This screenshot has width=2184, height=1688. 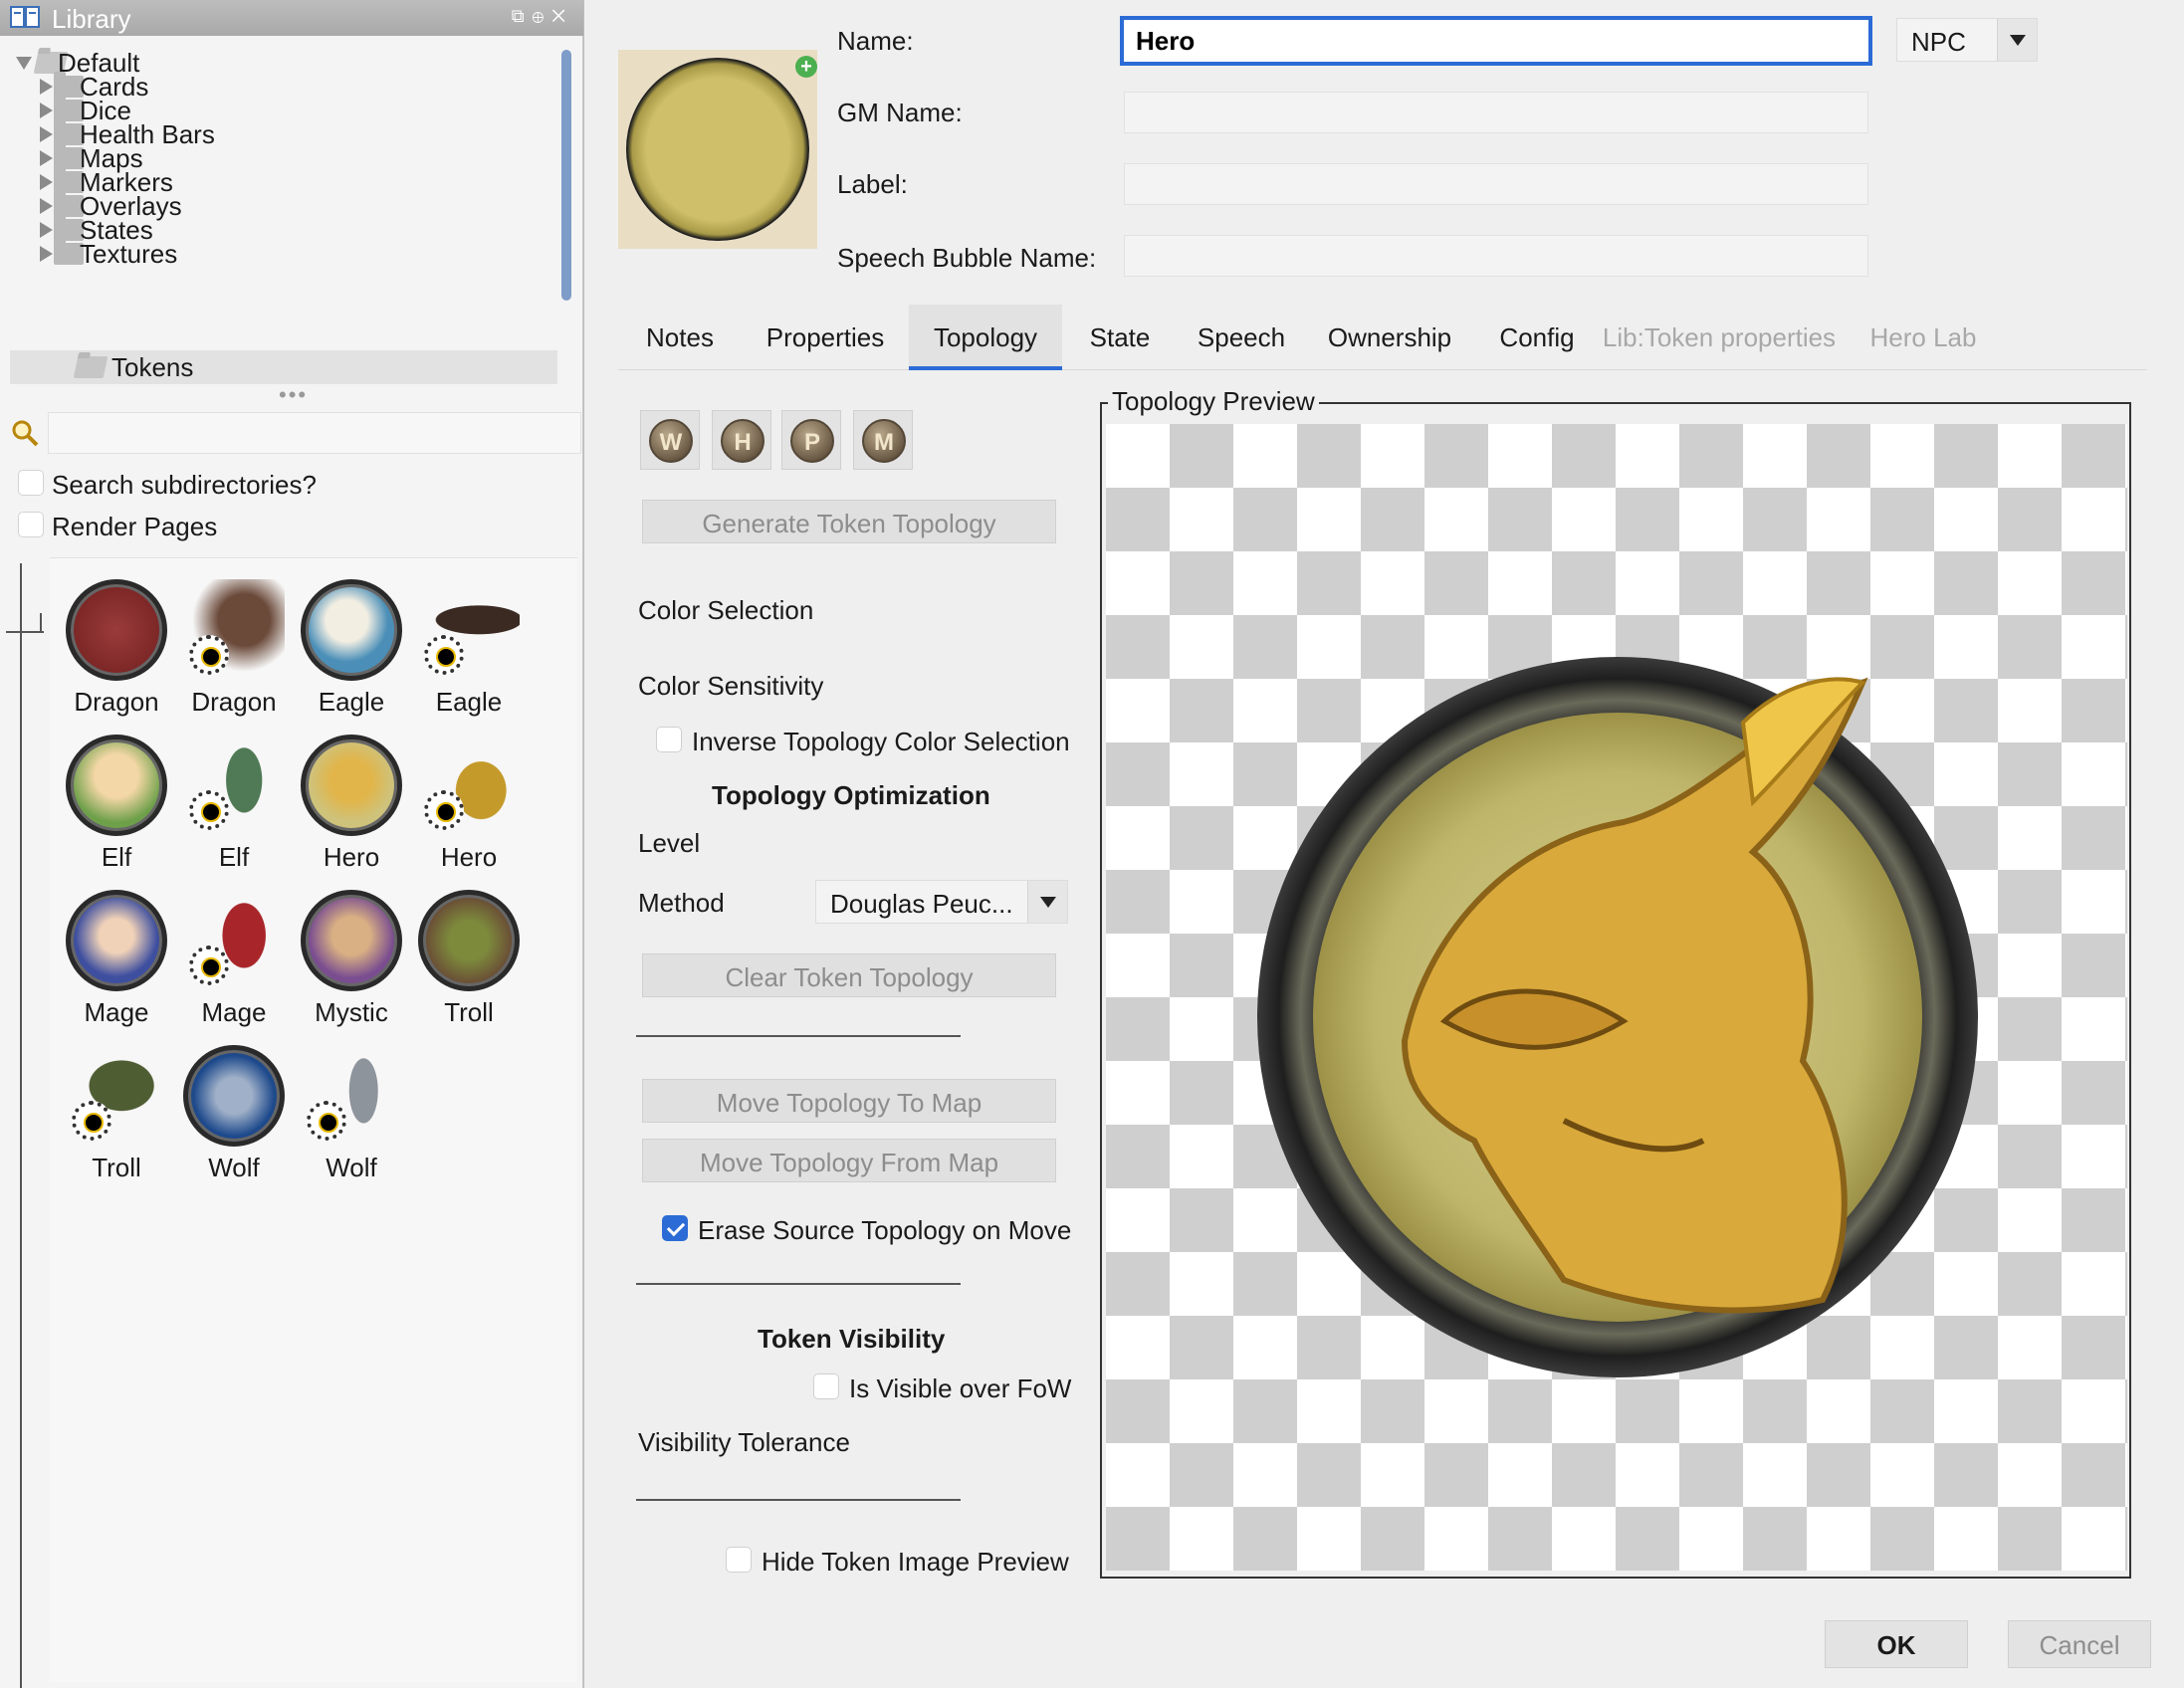 What do you see at coordinates (739, 1560) in the screenshot?
I see `hide-preview-checkbox` at bounding box center [739, 1560].